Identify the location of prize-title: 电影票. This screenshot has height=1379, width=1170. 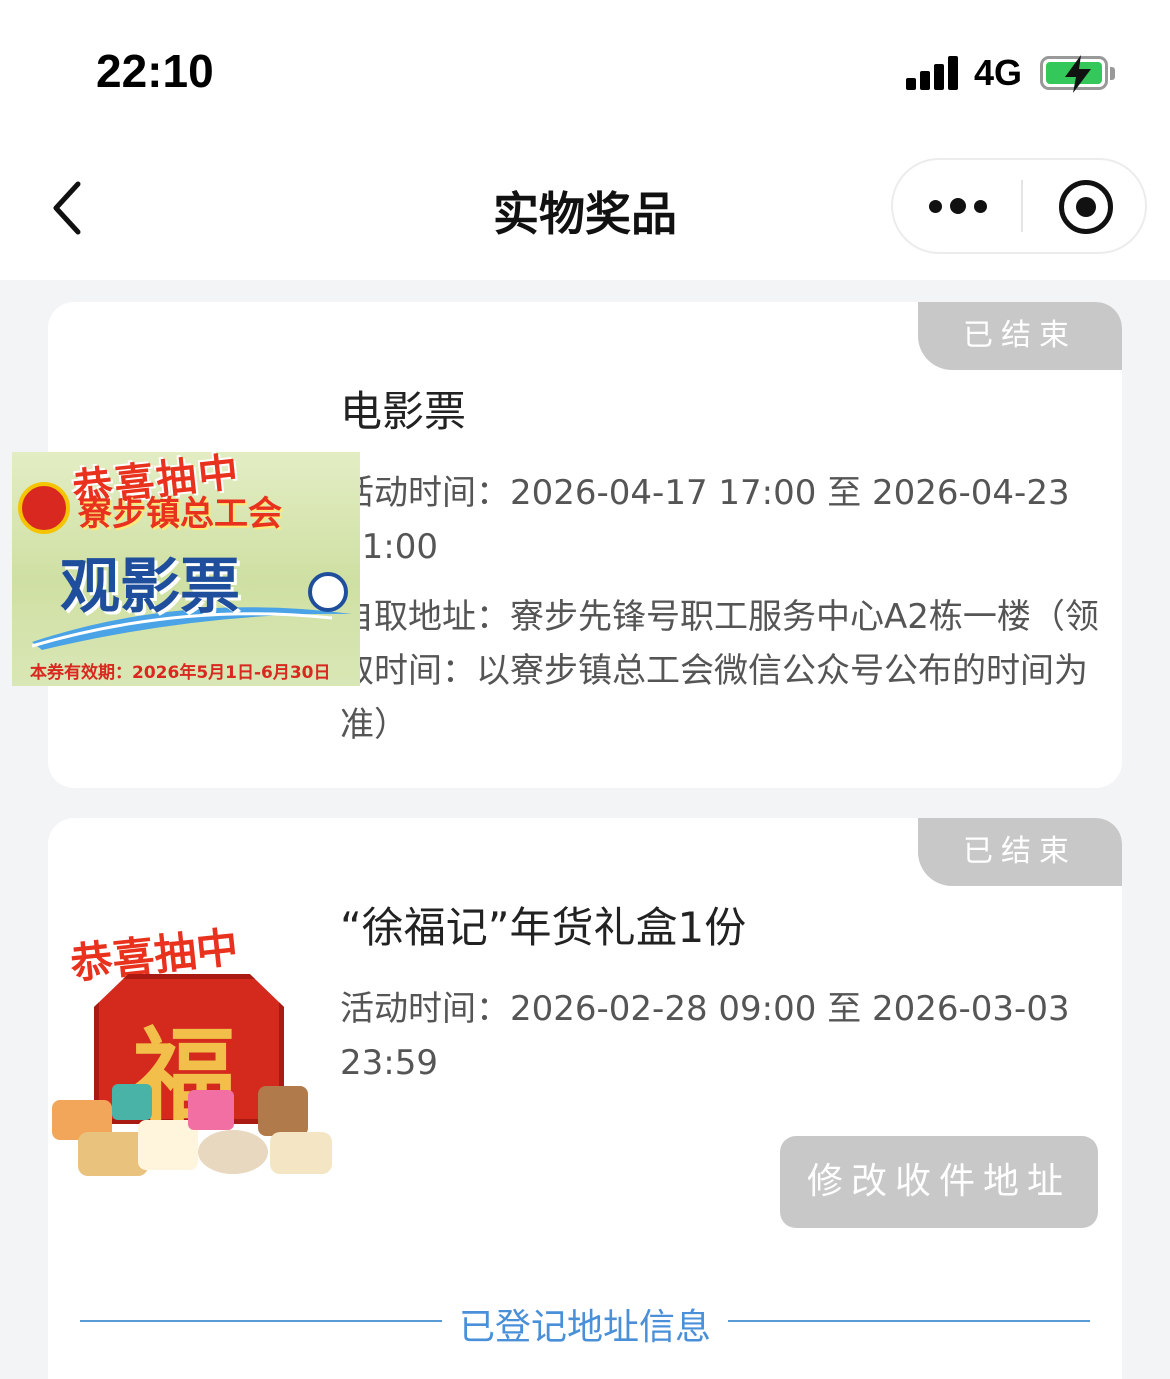
(403, 411).